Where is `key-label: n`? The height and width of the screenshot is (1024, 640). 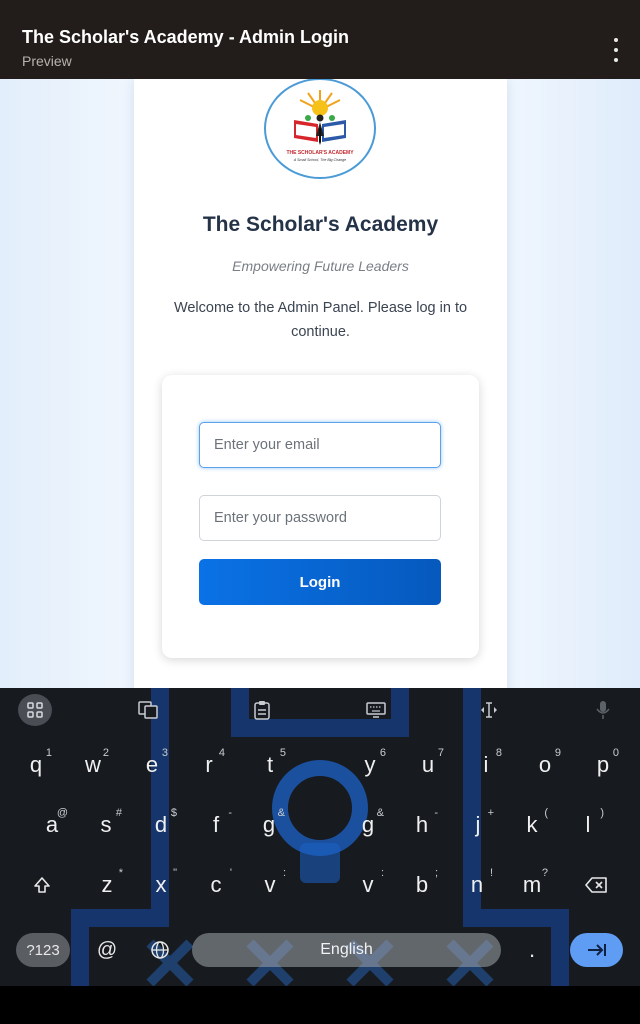
key-label: n is located at coordinates (477, 884).